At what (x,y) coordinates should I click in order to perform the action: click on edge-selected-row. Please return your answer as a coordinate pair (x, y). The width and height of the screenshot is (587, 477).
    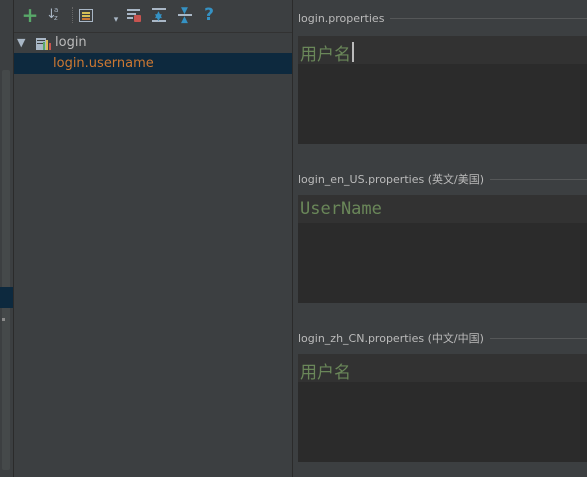
    Looking at the image, I should click on (6, 297).